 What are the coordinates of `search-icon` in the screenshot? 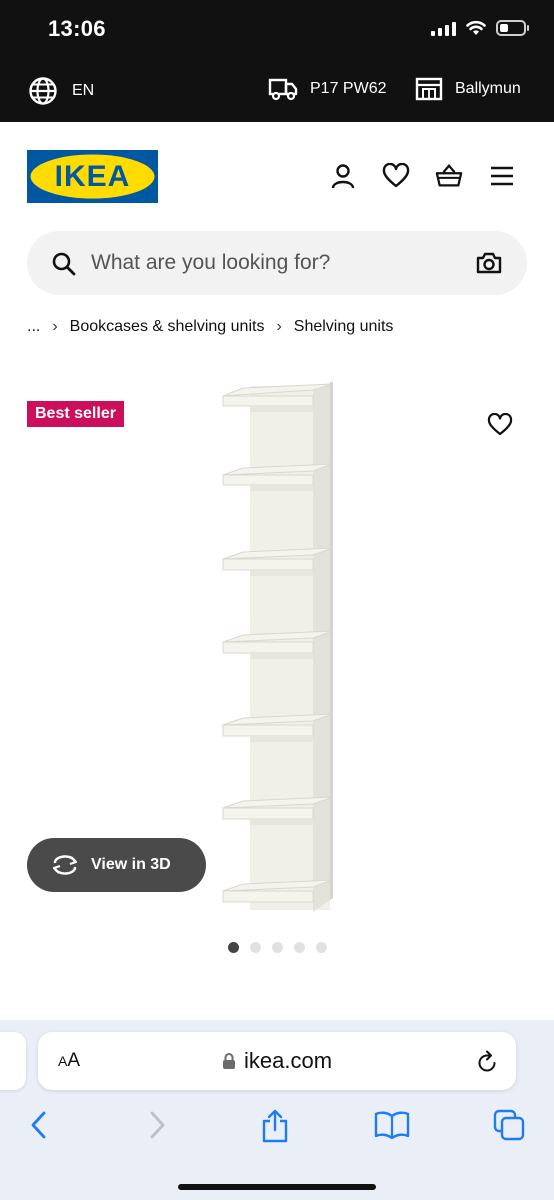 It's located at (64, 264).